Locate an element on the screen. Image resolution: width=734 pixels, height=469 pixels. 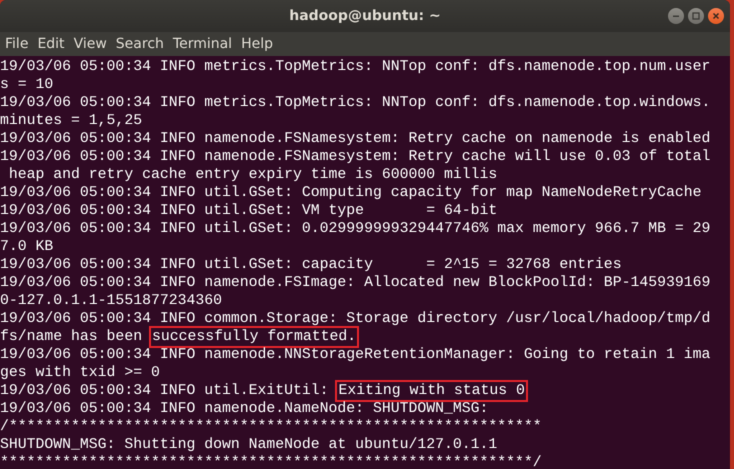
terminal-line: 19/03/06 05:00:34 INFO util.ExitUtil: is located at coordinates (165, 391).